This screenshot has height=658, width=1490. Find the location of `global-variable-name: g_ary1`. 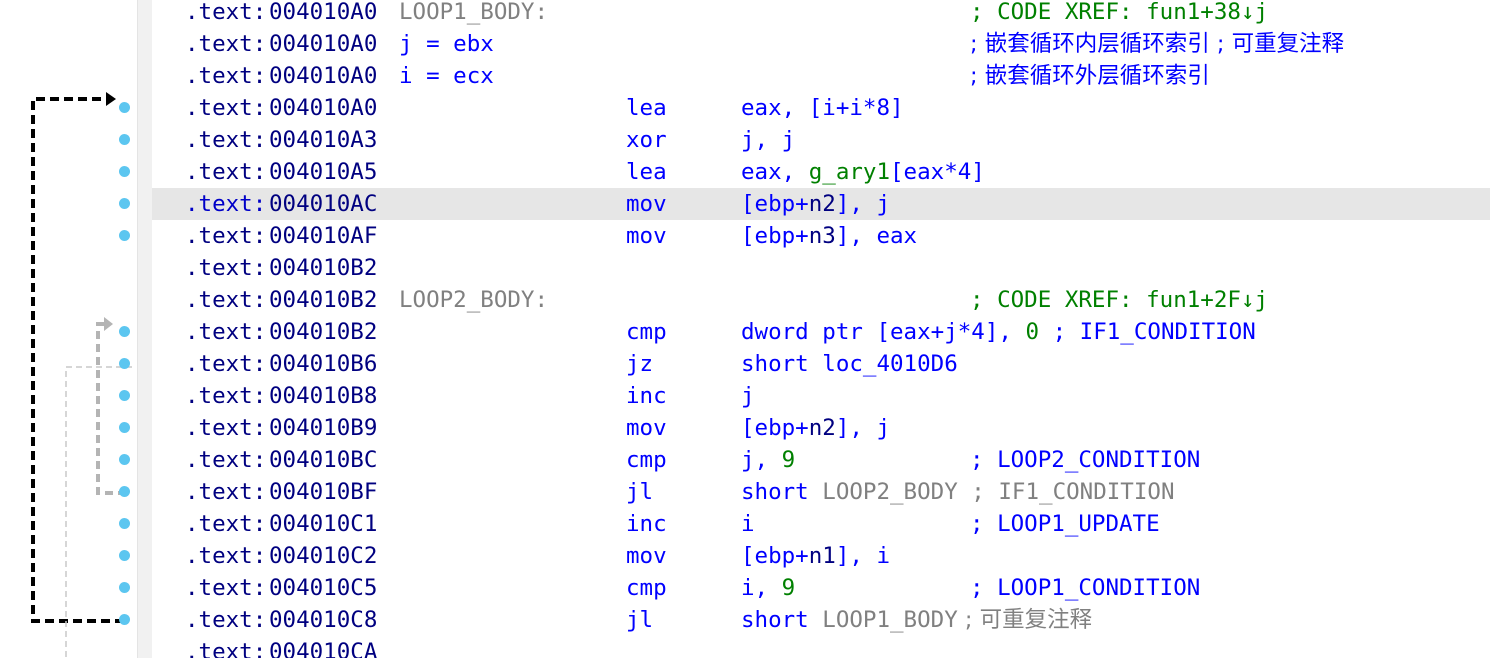

global-variable-name: g_ary1 is located at coordinates (849, 172).